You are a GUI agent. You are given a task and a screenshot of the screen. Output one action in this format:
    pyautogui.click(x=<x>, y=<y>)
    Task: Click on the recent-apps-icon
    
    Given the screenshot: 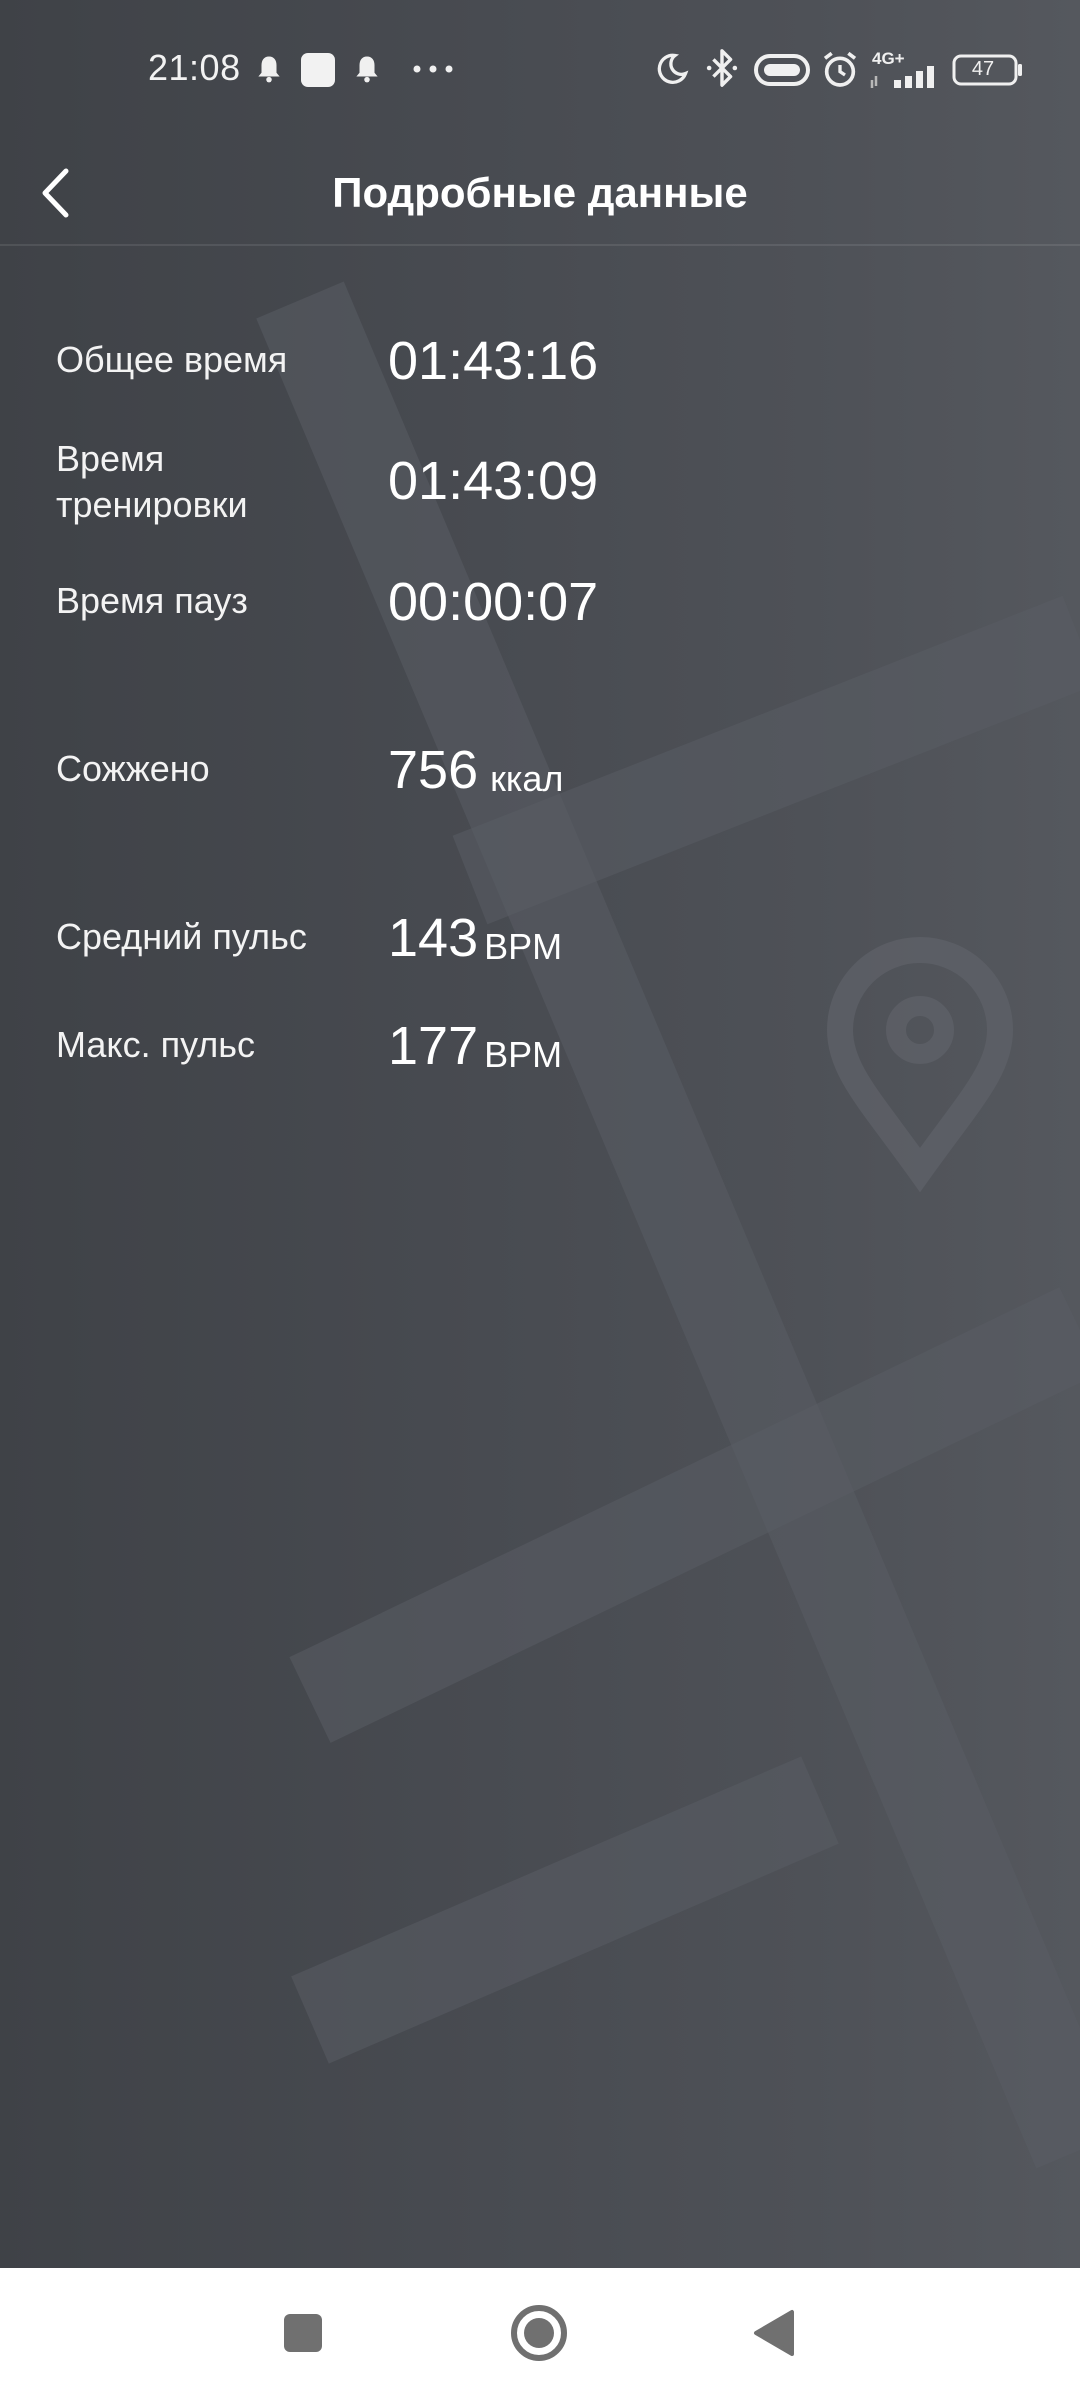 What is the action you would take?
    pyautogui.click(x=303, y=2333)
    